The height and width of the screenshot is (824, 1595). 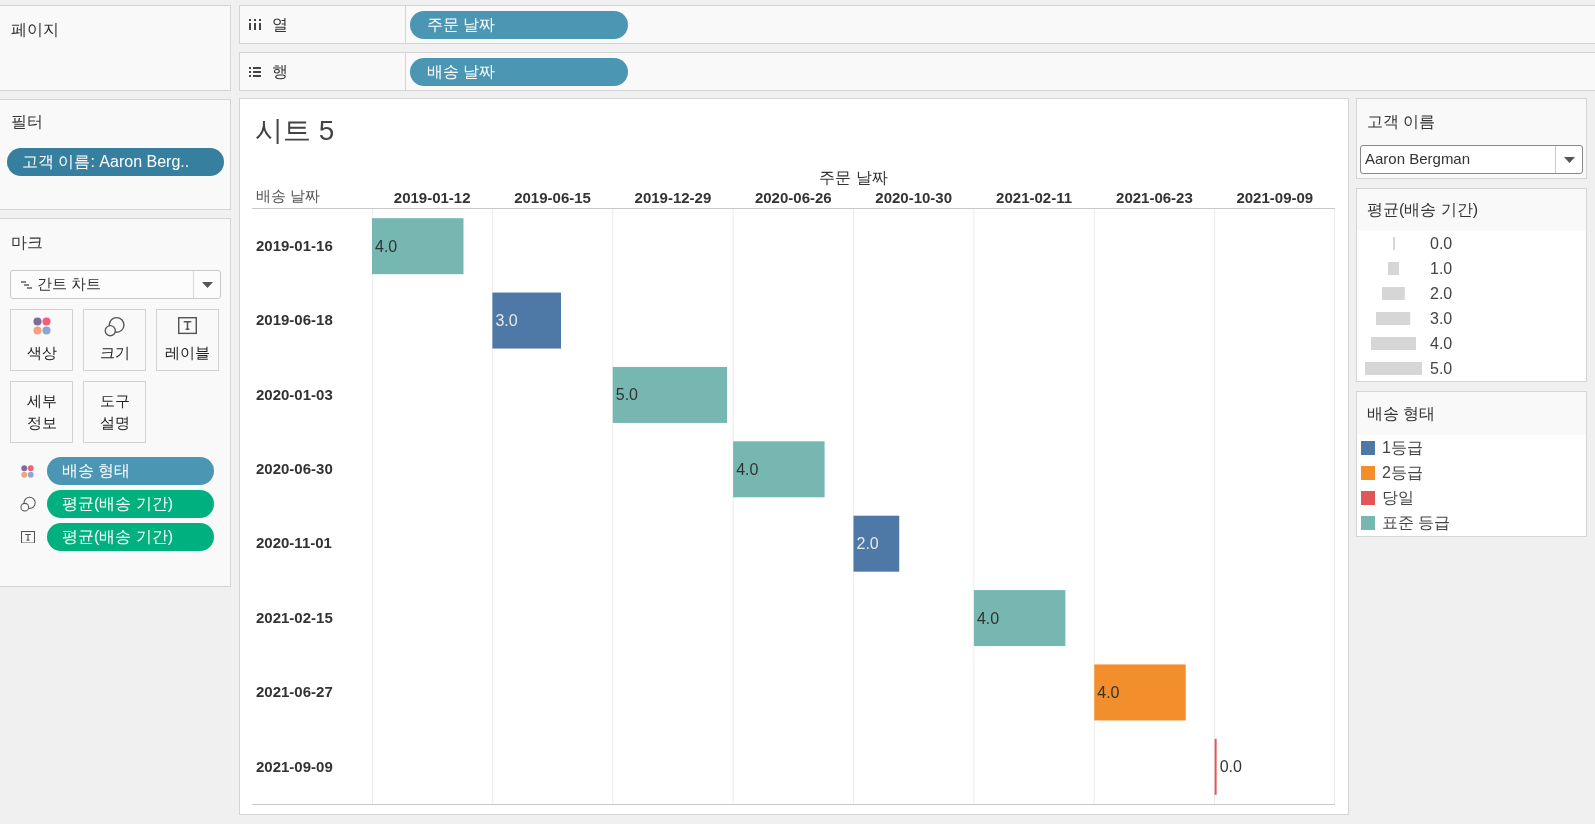 What do you see at coordinates (115, 162) in the screenshot?
I see `filter-pill: 고객 이름: Aaron Berg..` at bounding box center [115, 162].